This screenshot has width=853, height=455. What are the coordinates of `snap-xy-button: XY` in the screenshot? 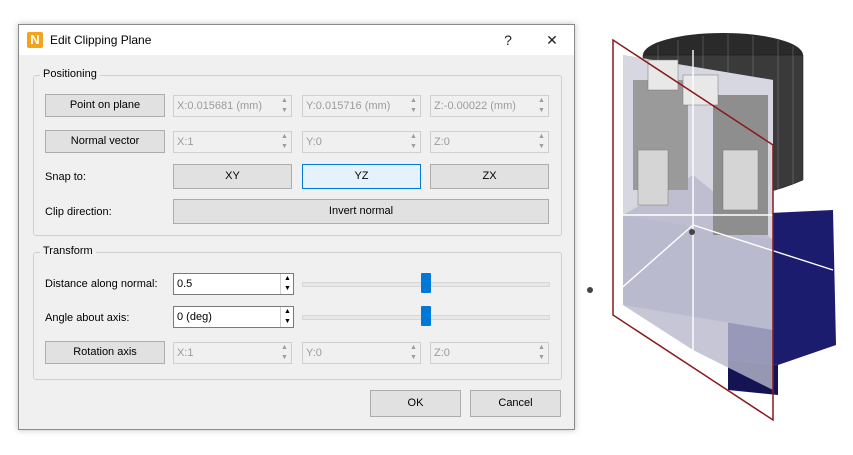 It's located at (232, 176).